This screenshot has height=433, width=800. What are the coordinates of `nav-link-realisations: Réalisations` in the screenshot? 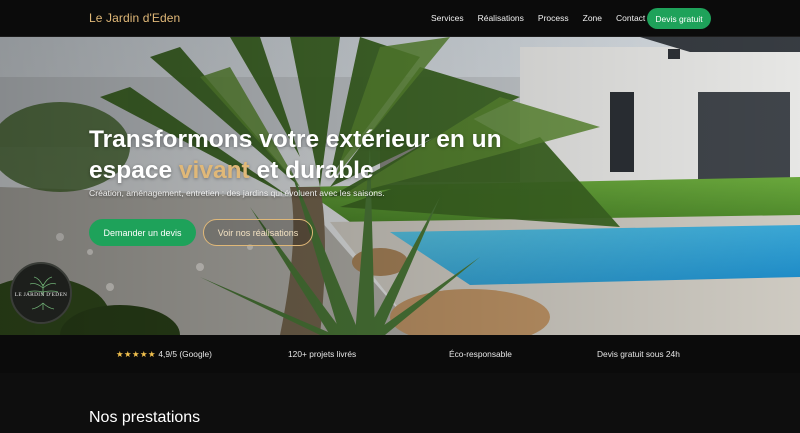 It's located at (501, 18).